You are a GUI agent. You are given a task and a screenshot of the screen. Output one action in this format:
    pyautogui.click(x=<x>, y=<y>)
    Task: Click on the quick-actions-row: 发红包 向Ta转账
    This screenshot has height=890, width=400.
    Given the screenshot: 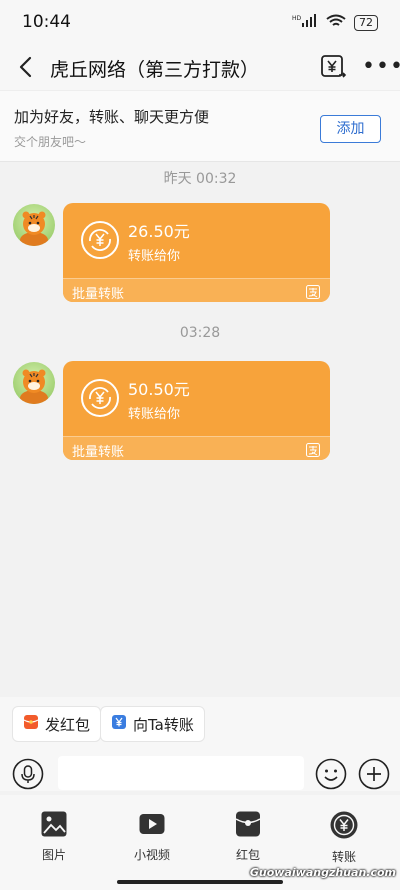 What is the action you would take?
    pyautogui.click(x=200, y=726)
    